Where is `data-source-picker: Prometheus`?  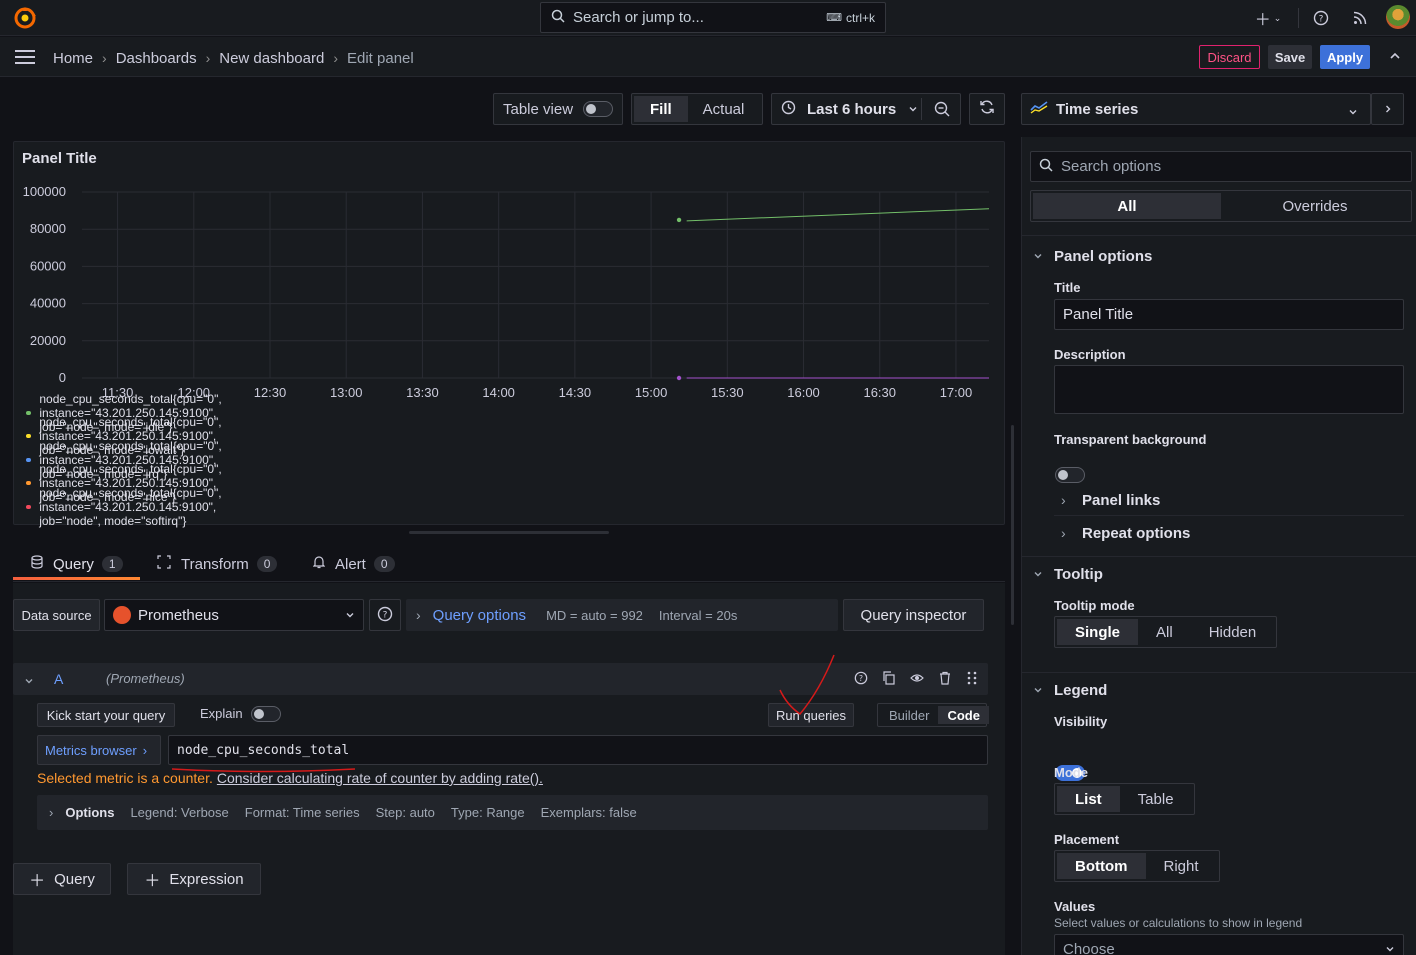
data-source-picker: Prometheus is located at coordinates (234, 615).